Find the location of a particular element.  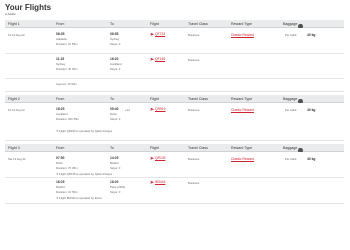

flight-2-baggage-qualifier: Per Adult is located at coordinates (291, 110).